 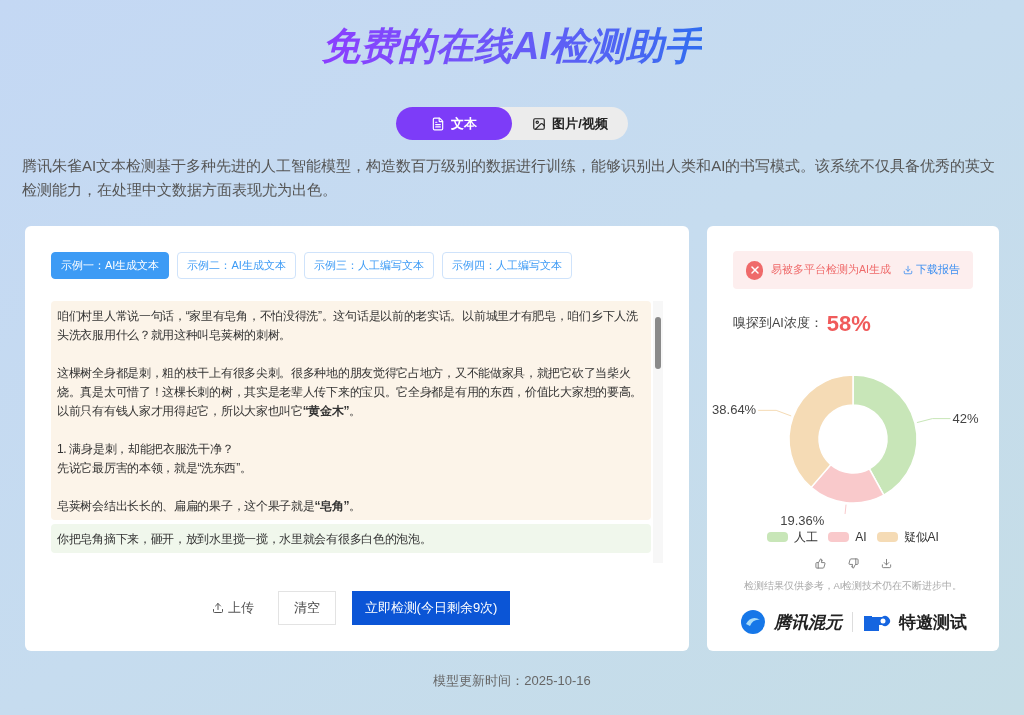 I want to click on text-line: 咱们村里人常说一句话，“家里有皂角，不怕没得洗”。这句话是以前的老实话。以前城里才有肥皂，咱们乡下人洗头洗衣服用什么？就用这种叫皂荚树的刺树。, so click(x=348, y=326).